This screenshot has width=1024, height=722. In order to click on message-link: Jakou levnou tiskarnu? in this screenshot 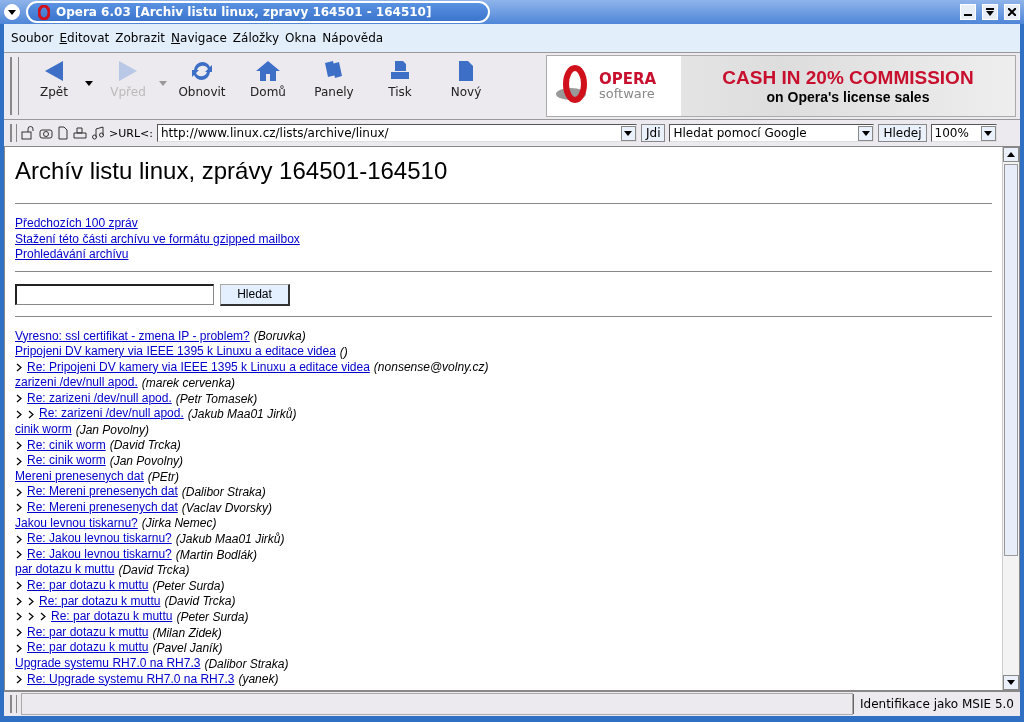, I will do `click(76, 523)`.